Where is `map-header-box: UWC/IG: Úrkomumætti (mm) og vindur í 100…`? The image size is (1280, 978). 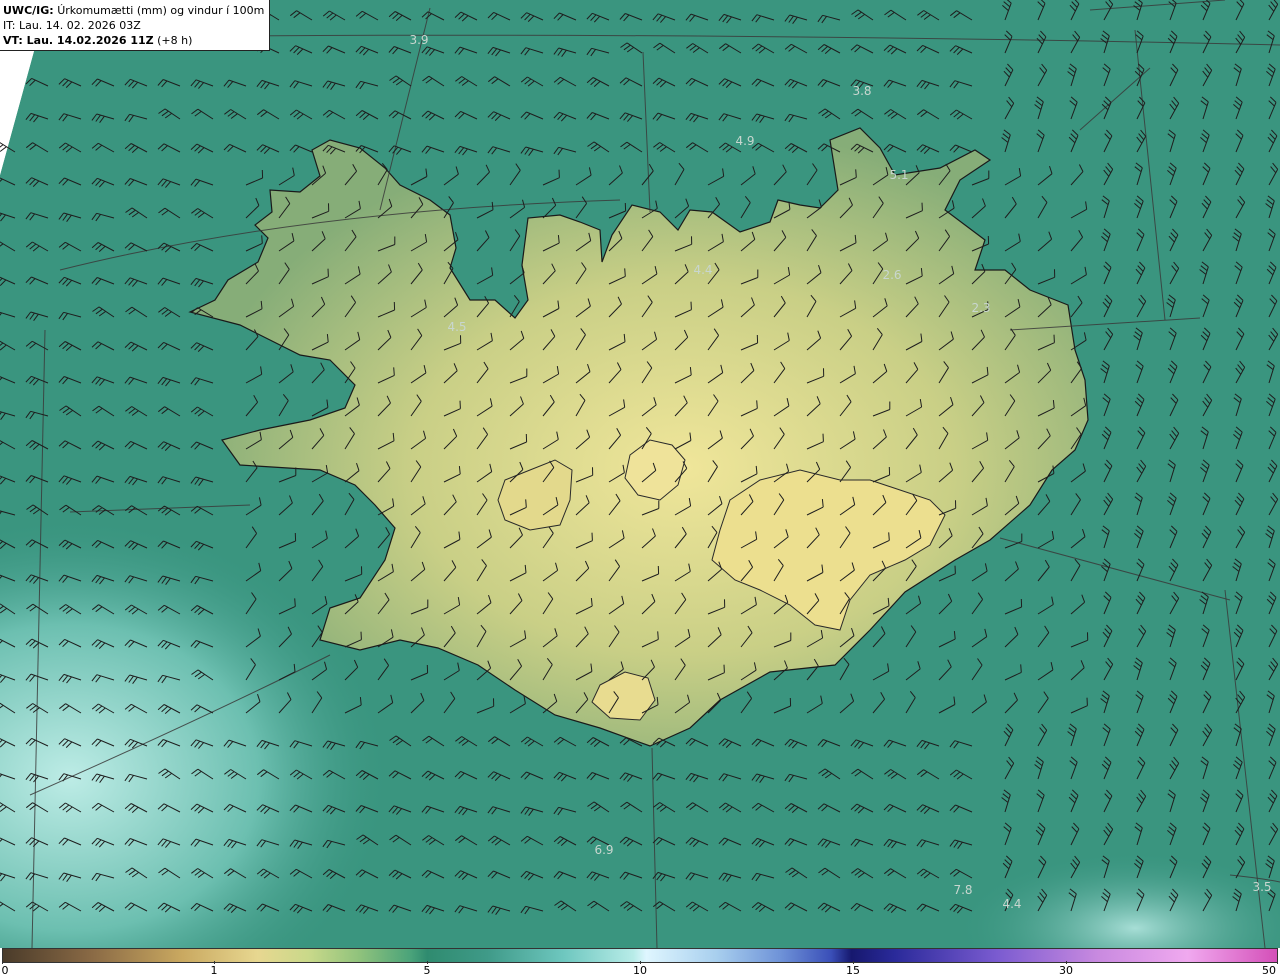 map-header-box: UWC/IG: Úrkomumætti (mm) og vindur í 100… is located at coordinates (135, 25).